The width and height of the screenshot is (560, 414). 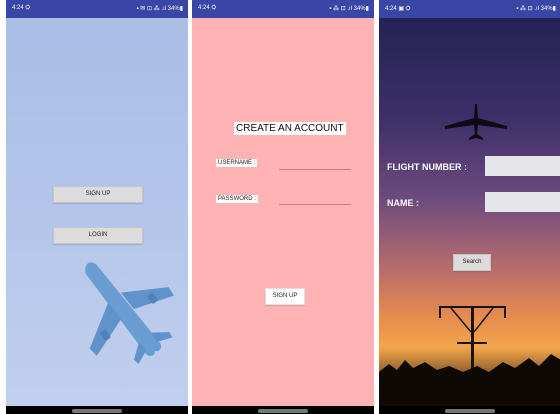 I want to click on status-icons: ▪ ✉ ⊡ ⁂ .ıl 34%▮, so click(x=160, y=9).